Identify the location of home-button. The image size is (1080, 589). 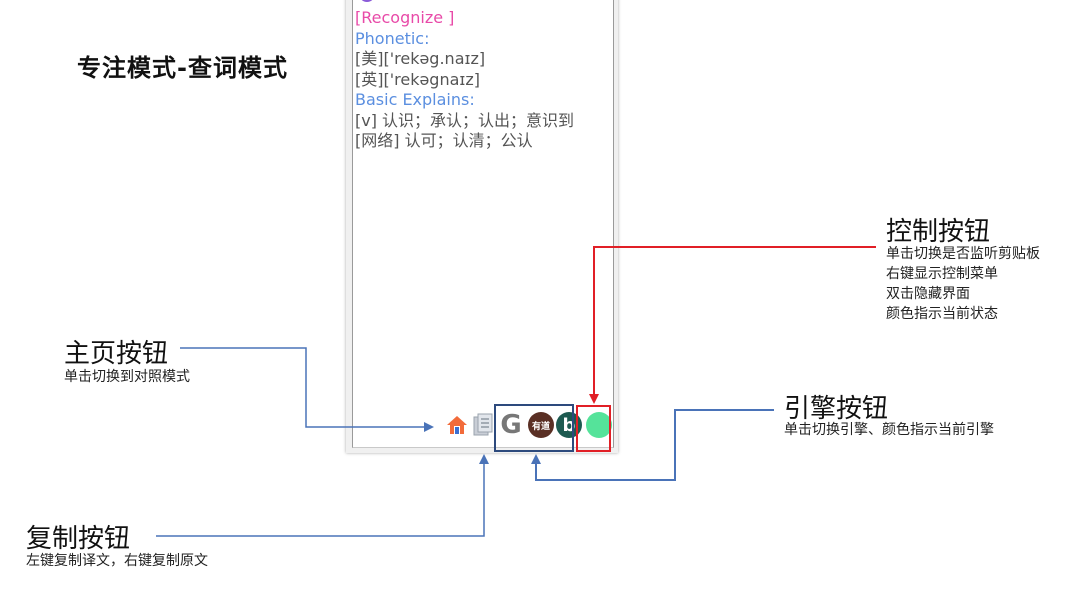
(457, 425).